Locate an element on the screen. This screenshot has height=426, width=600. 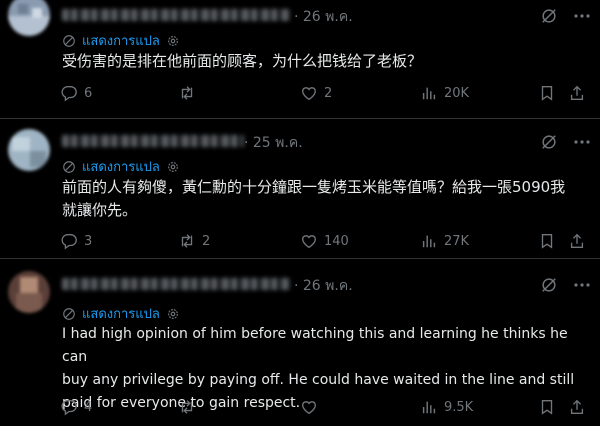
reply-button: 3 is located at coordinates (76, 241).